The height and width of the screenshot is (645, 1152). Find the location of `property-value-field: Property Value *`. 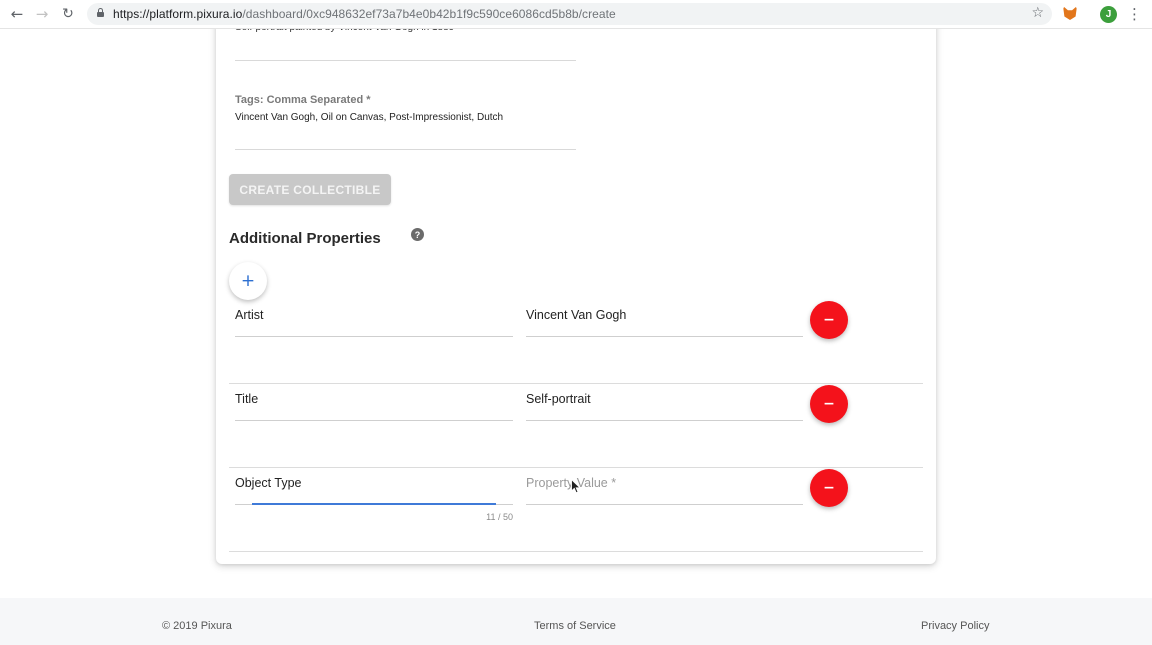

property-value-field: Property Value * is located at coordinates (664, 486).